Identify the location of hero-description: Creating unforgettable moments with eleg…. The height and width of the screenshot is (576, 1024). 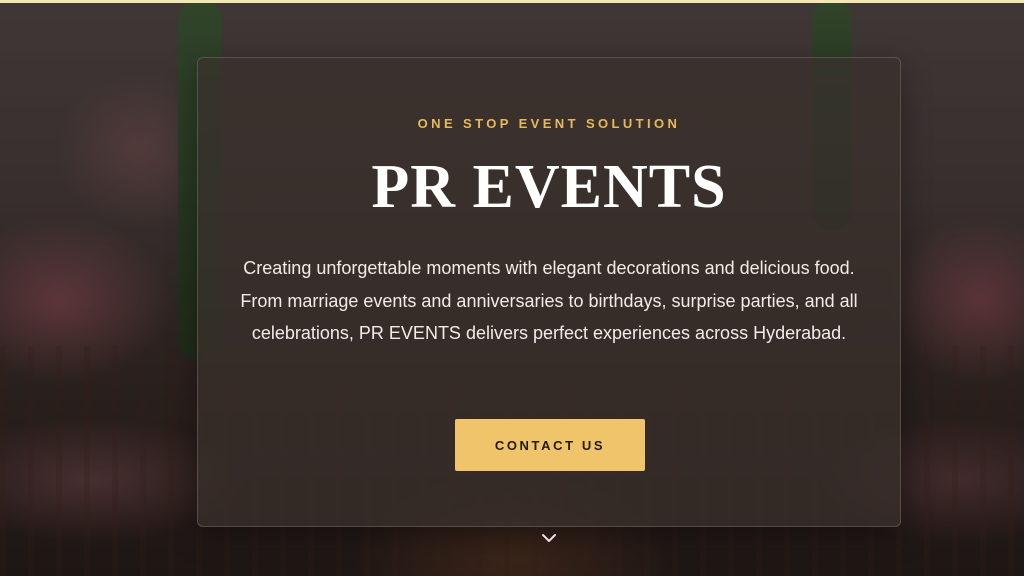
(549, 300).